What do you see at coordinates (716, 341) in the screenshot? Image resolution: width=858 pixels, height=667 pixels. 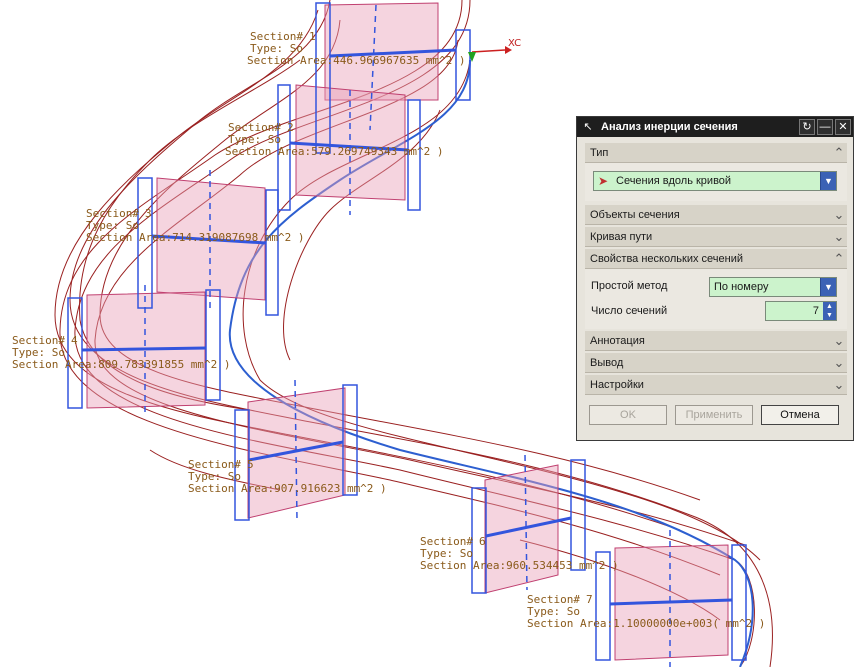 I see `section-header-annotation: Аннотация ⌄` at bounding box center [716, 341].